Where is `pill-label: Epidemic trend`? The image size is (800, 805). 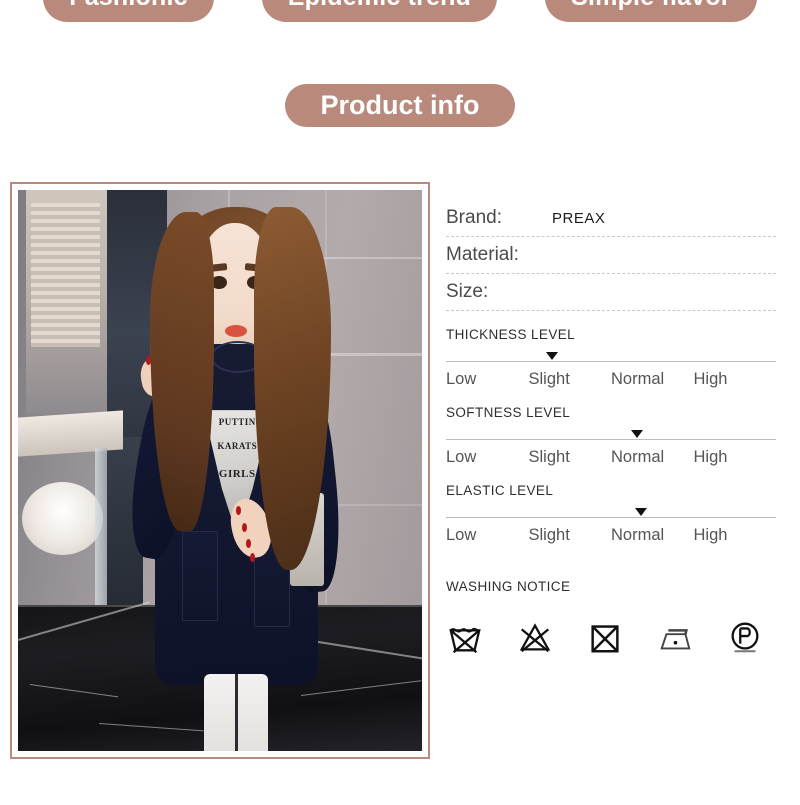 pill-label: Epidemic trend is located at coordinates (379, 6).